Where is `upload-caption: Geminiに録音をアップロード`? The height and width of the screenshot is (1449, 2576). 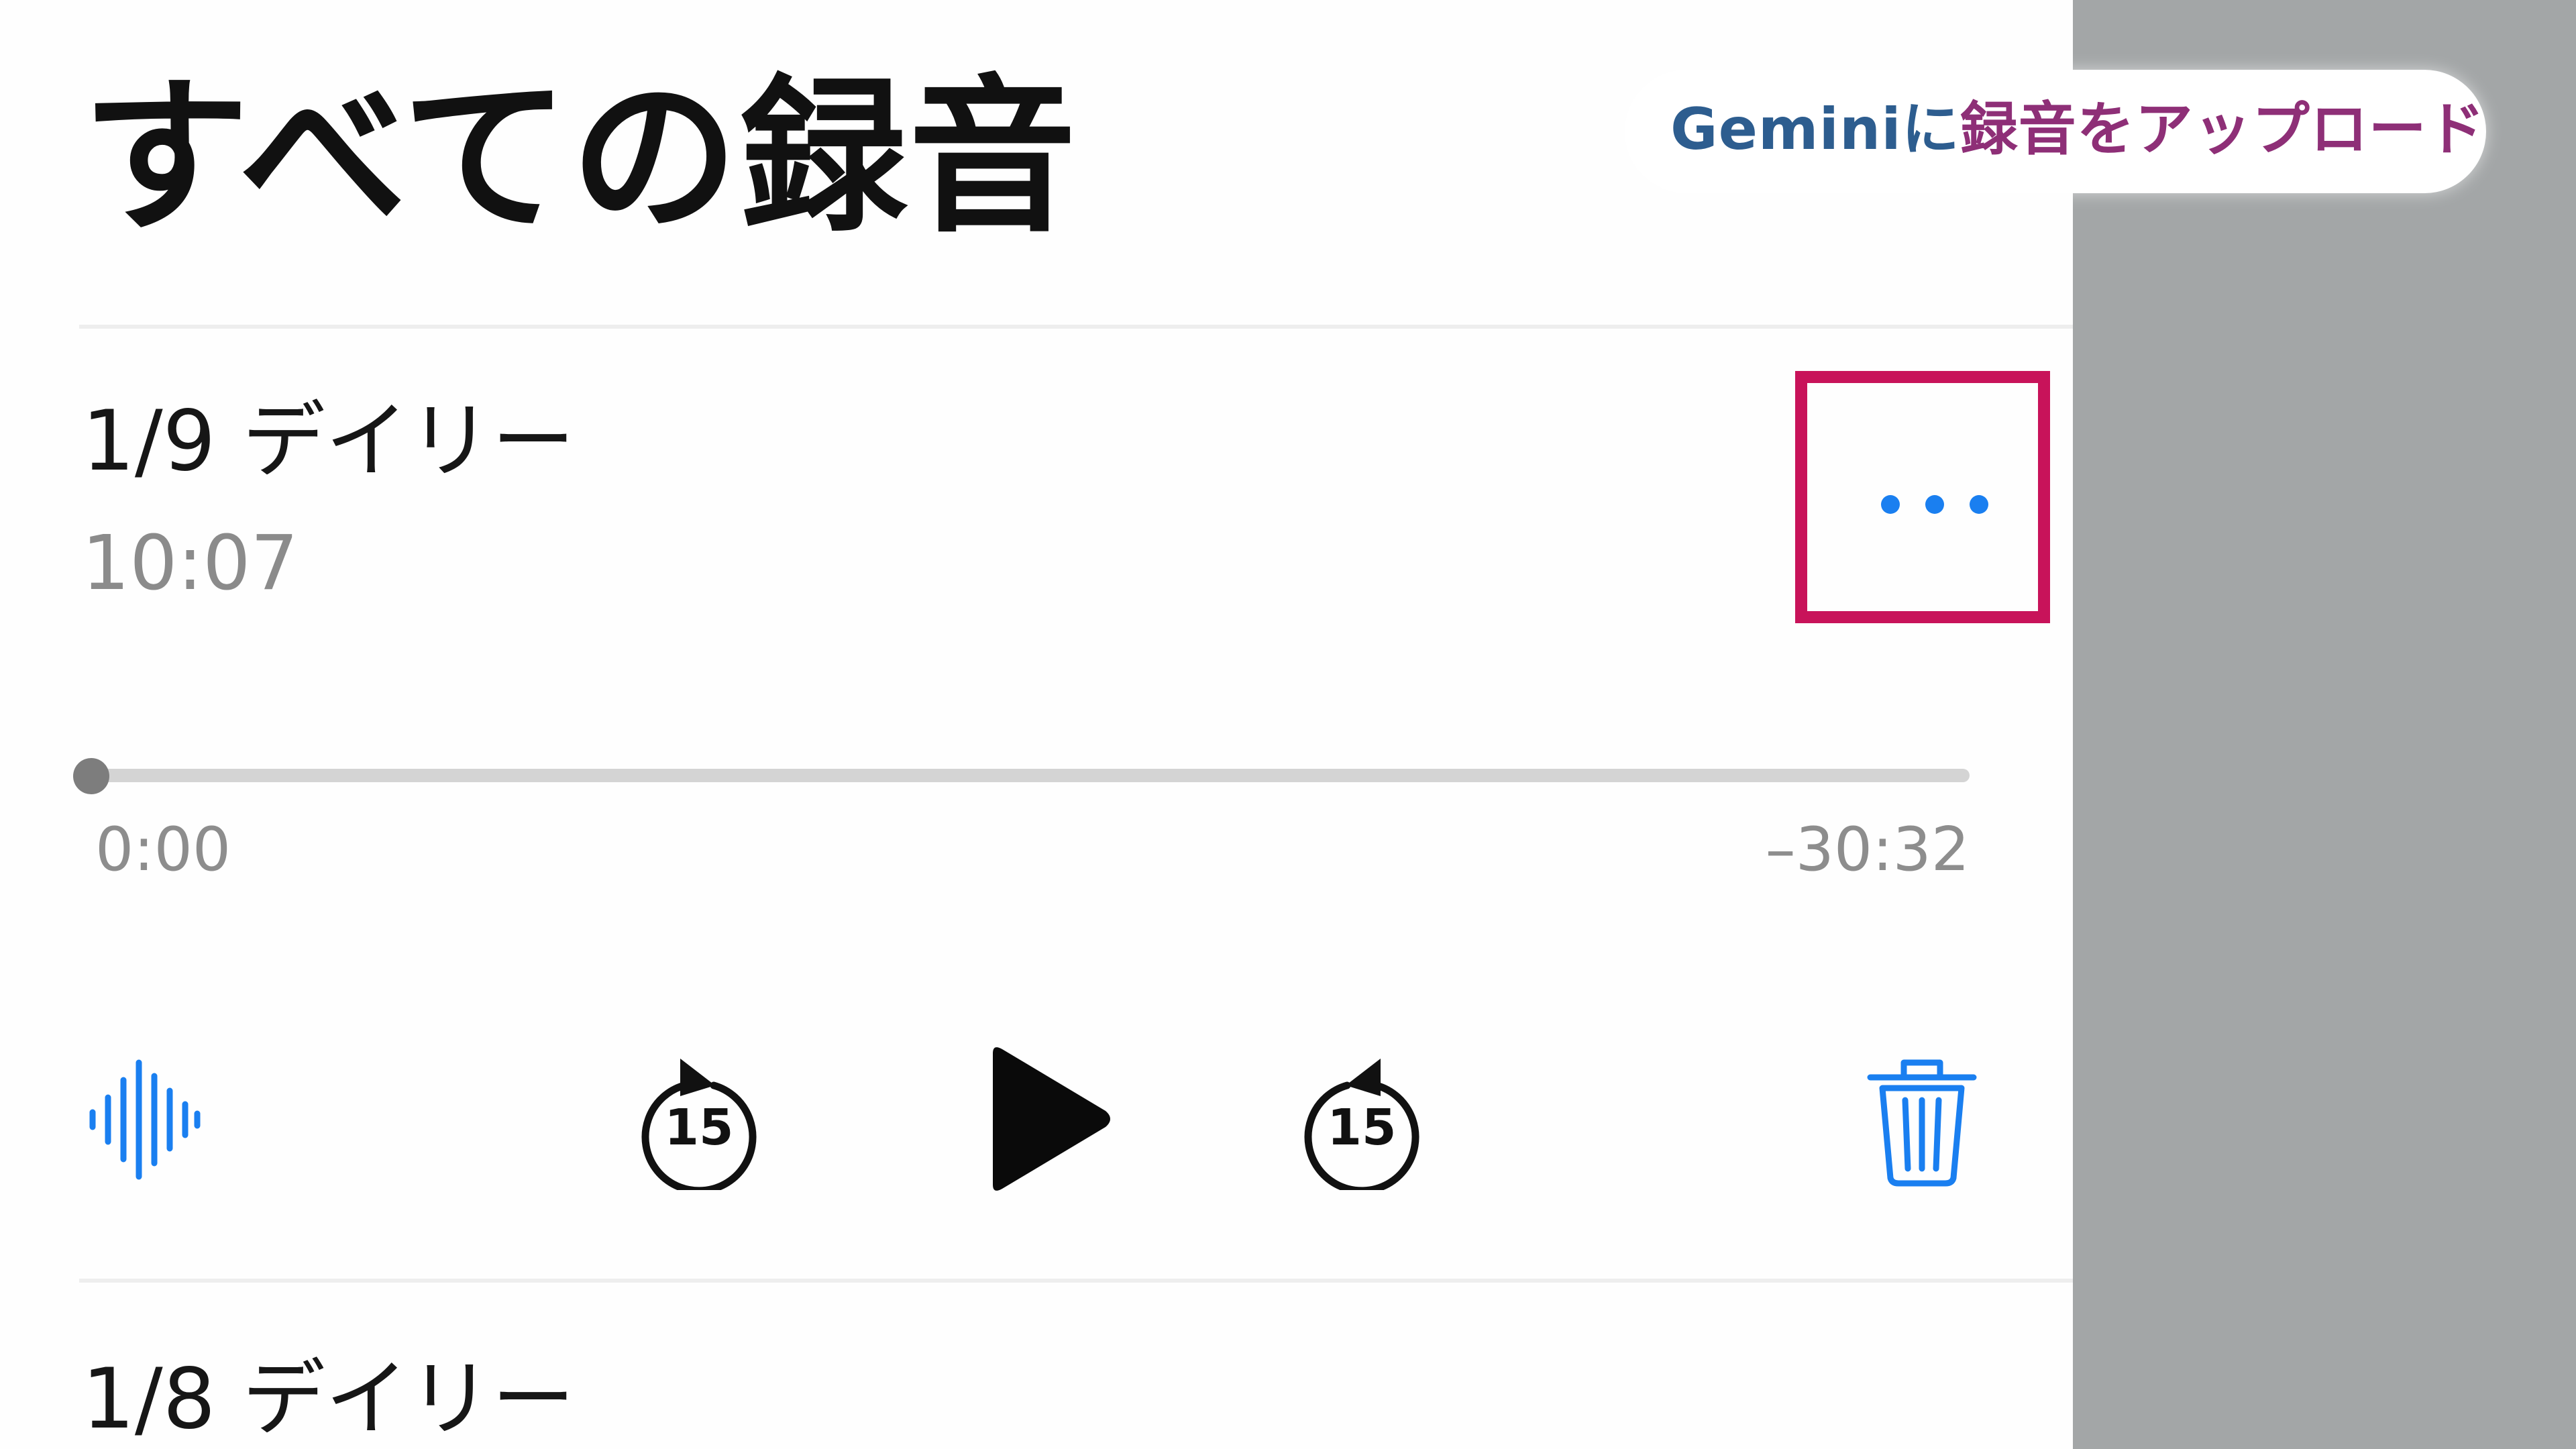
upload-caption: Geminiに録音をアップロード is located at coordinates (2055, 131).